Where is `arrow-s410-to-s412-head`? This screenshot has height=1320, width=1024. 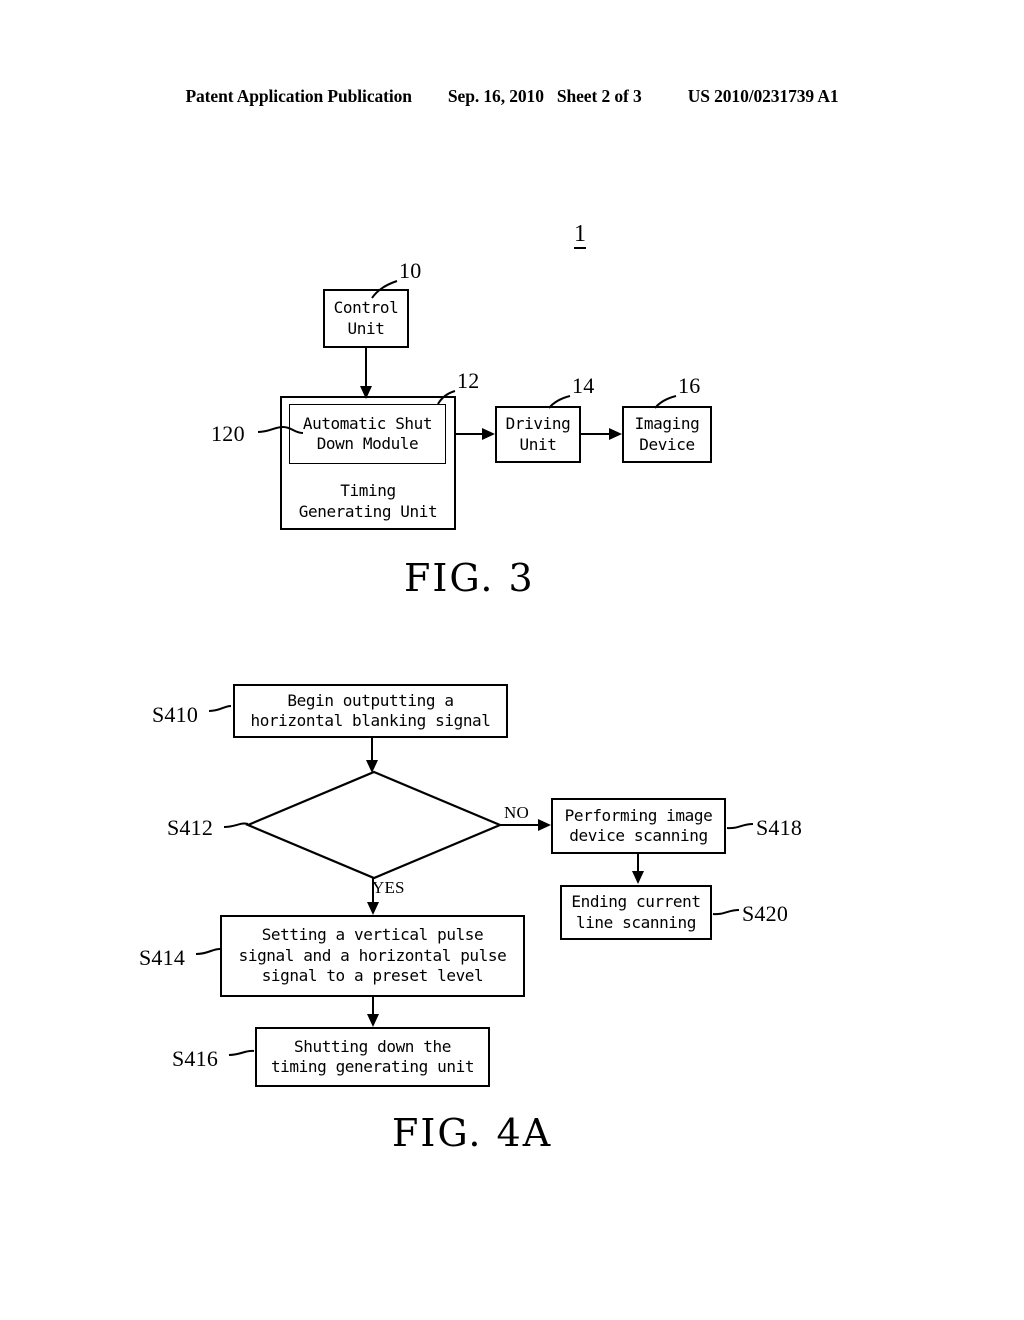 arrow-s410-to-s412-head is located at coordinates (372, 766).